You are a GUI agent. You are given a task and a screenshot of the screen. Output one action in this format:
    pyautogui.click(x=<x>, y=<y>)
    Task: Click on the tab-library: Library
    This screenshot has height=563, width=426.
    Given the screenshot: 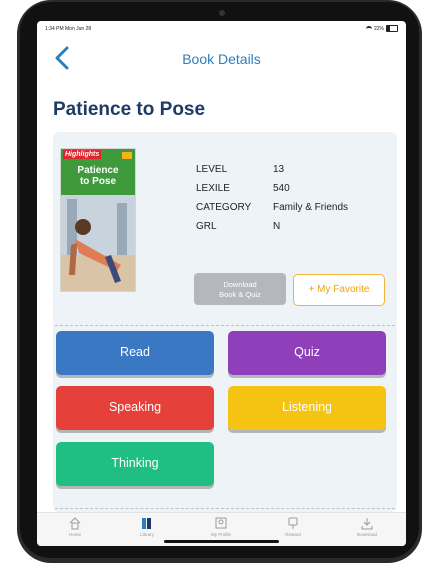 What is the action you would take?
    pyautogui.click(x=147, y=526)
    